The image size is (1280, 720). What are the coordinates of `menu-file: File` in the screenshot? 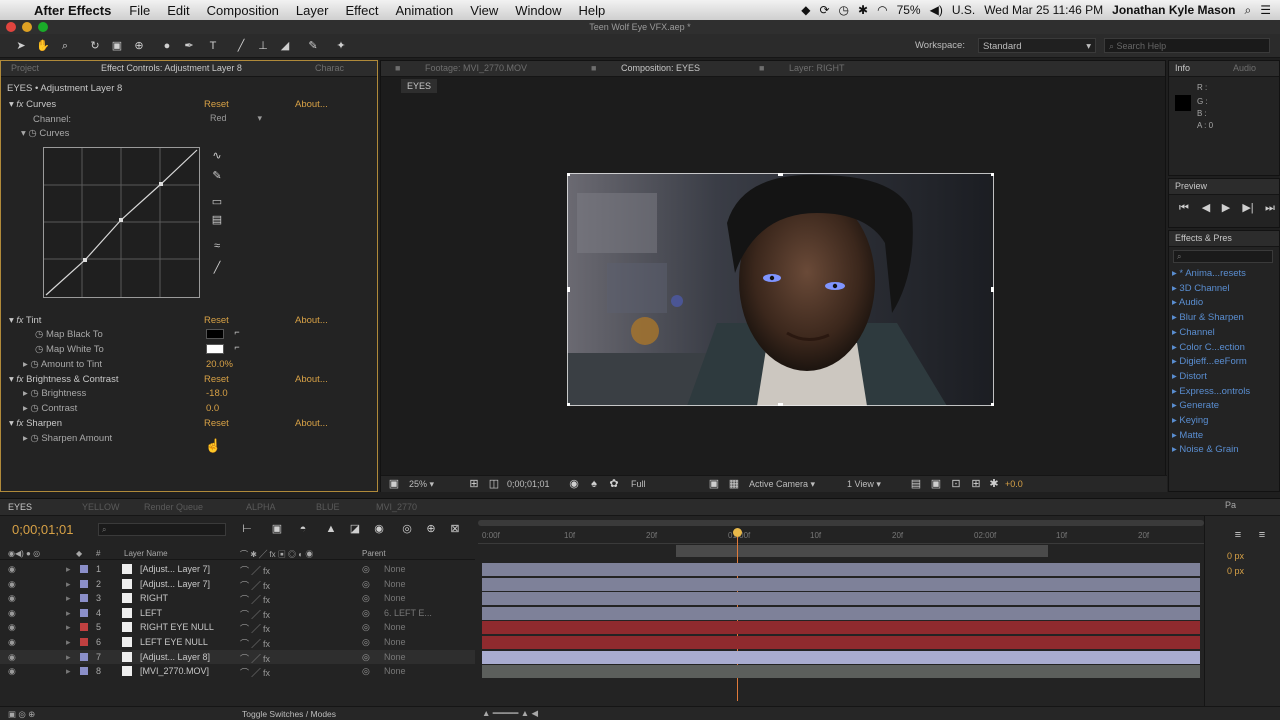 It's located at (139, 10).